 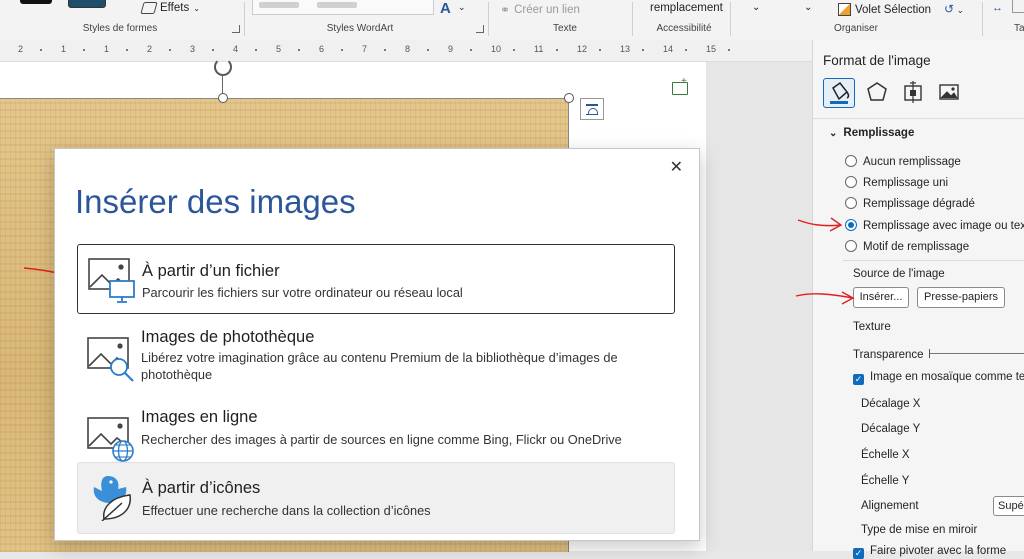 I want to click on wordart-gallery, so click(x=343, y=7).